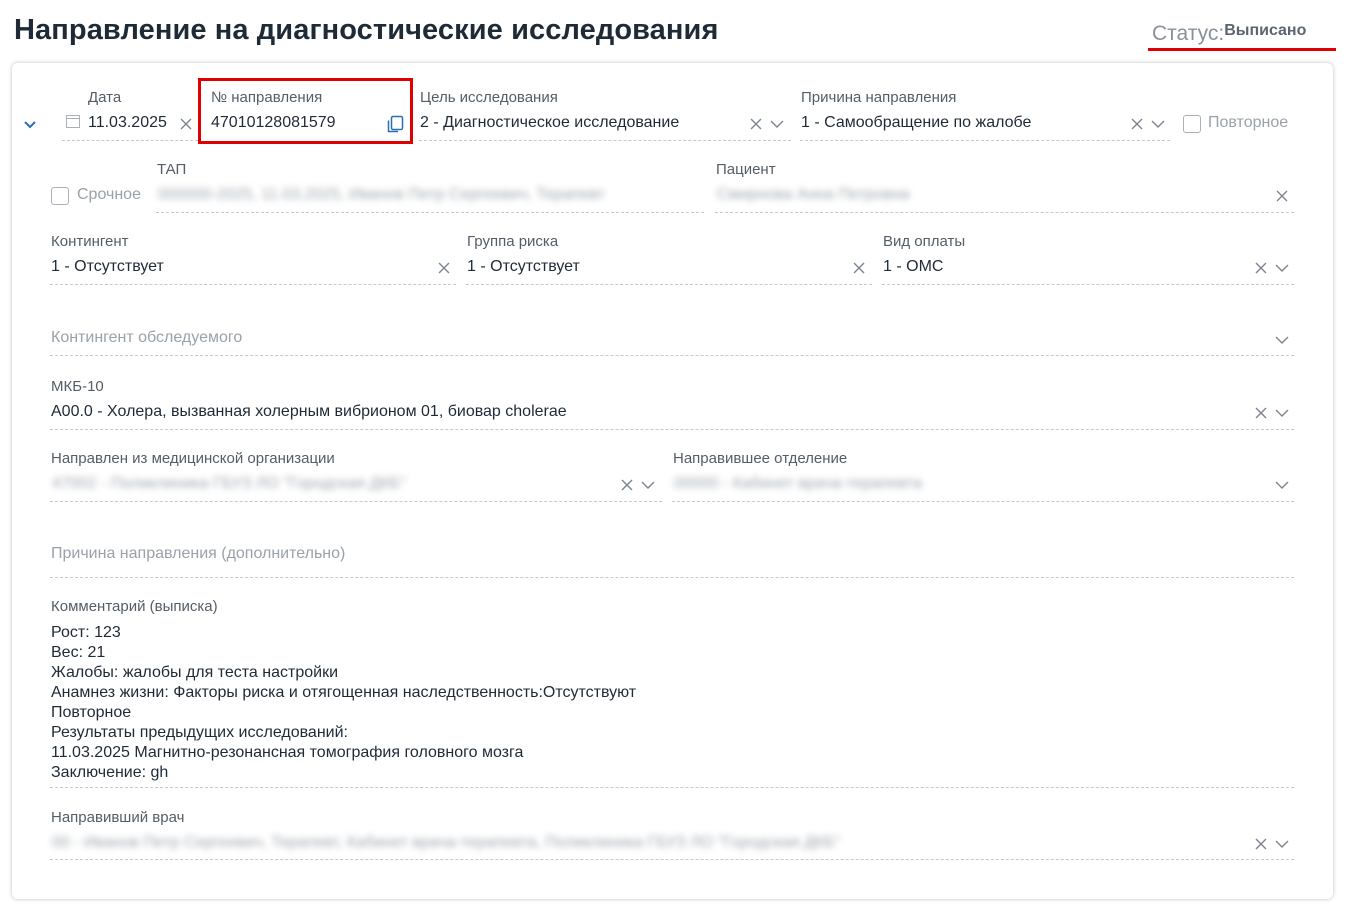  Describe the element at coordinates (1192, 124) in the screenshot. I see `repeat-checkbox` at that location.